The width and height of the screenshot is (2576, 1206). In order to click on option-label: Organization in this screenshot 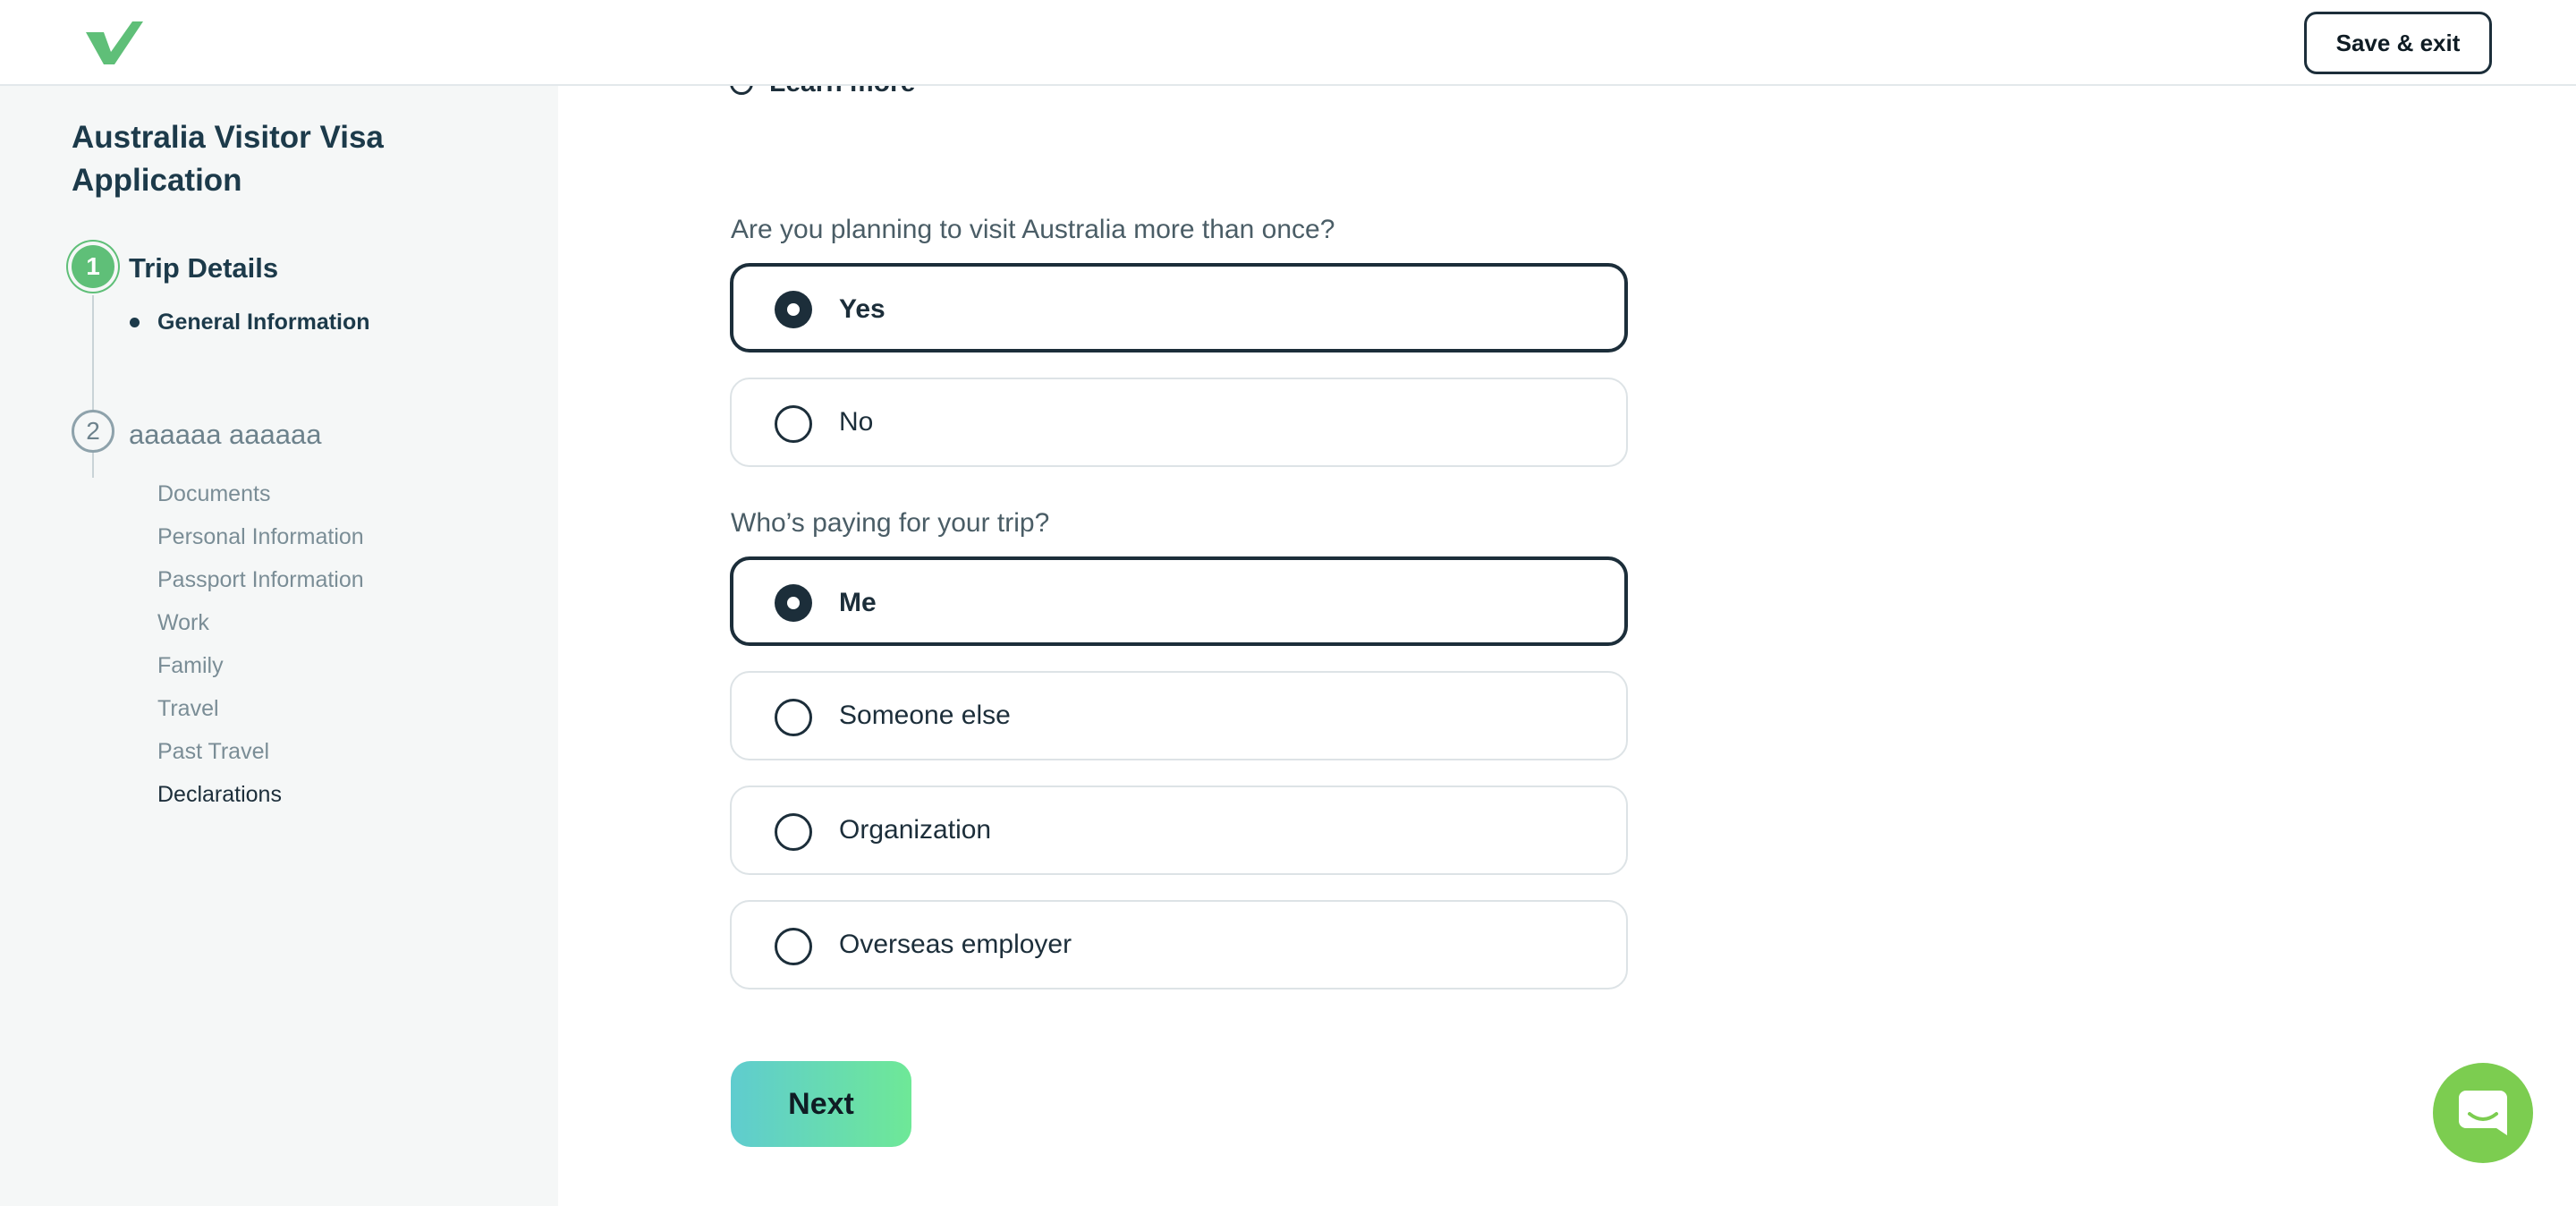, I will do `click(915, 830)`.